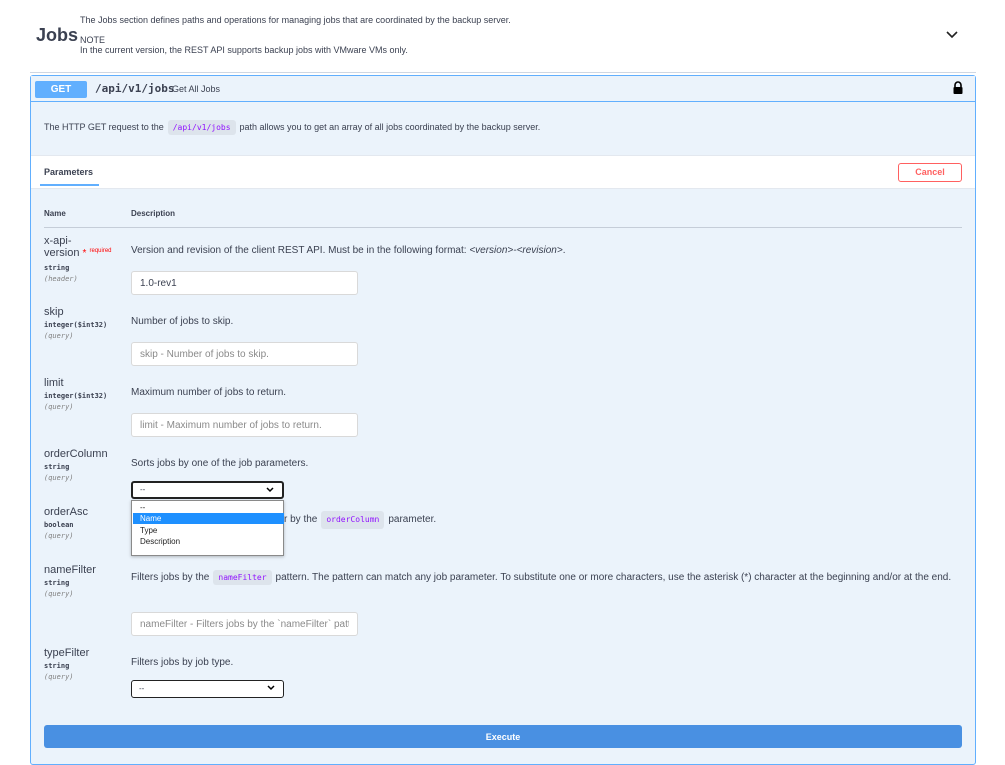  Describe the element at coordinates (59, 525) in the screenshot. I see `param-type: boolean` at that location.